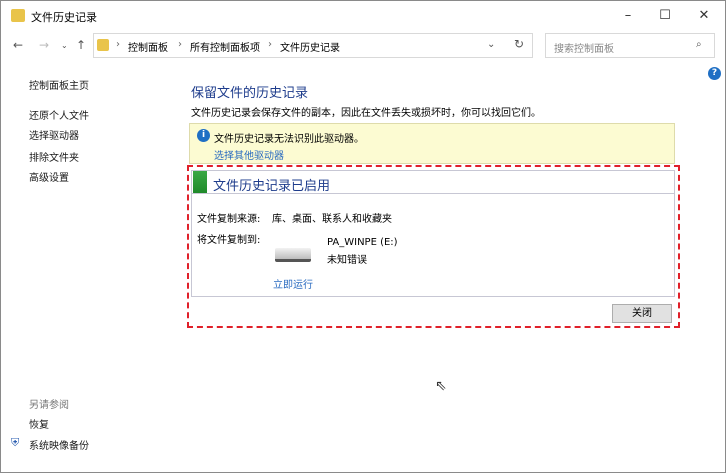 Image resolution: width=726 pixels, height=473 pixels. What do you see at coordinates (366, 113) in the screenshot?
I see `page-description: 文件历史记录会保存文件的副本，因此在文件丢失或损坏时，你可以找回它们。` at bounding box center [366, 113].